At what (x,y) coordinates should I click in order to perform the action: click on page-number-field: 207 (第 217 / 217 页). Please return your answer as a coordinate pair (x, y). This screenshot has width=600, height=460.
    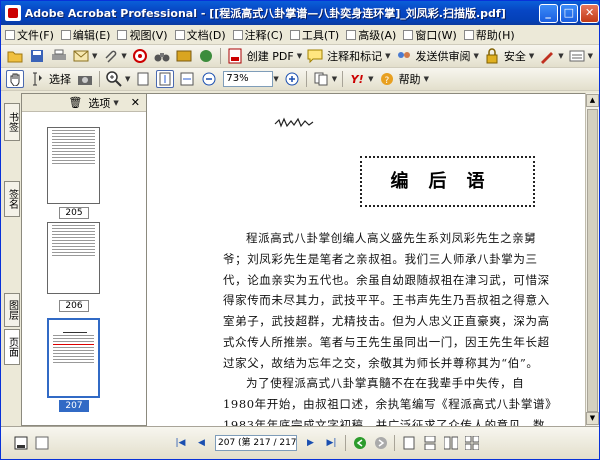
    Looking at the image, I should click on (256, 443).